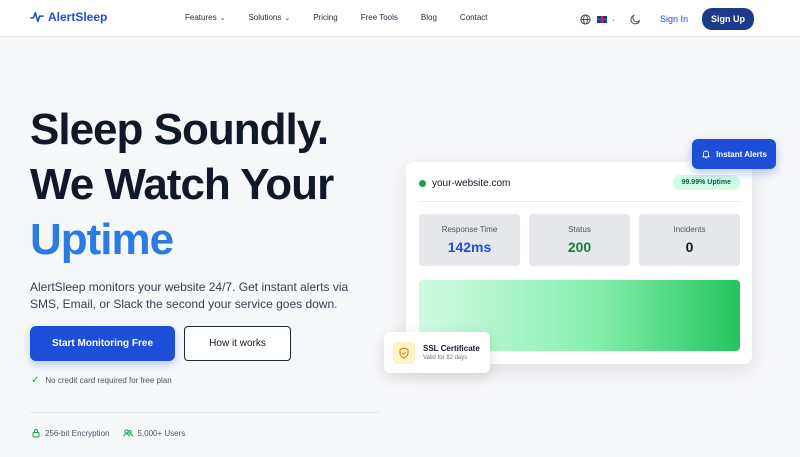 This screenshot has height=457, width=800. I want to click on stat-label: Status, so click(579, 229).